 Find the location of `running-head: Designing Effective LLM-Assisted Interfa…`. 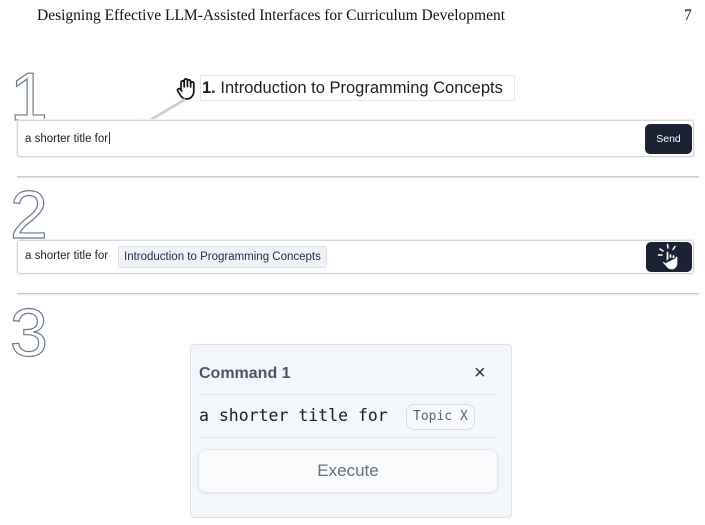

running-head: Designing Effective LLM-Assisted Interfa… is located at coordinates (352, 18).